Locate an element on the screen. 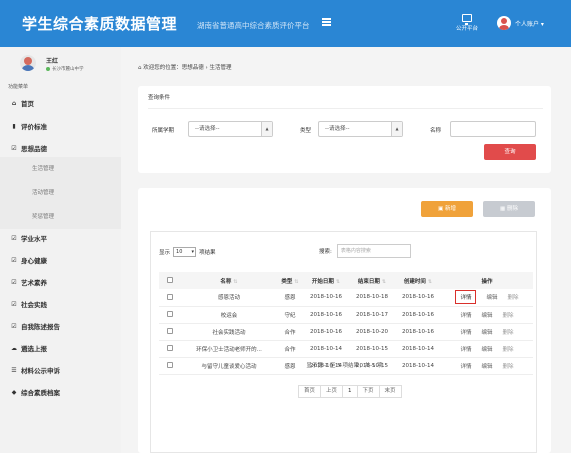 The image size is (571, 453). table-header-row: 名称 ⇅ 类型 ⇅ 开始日期 ⇅ 结束日期 ⇅ 创建时间 ⇅ 操作 is located at coordinates (346, 280).